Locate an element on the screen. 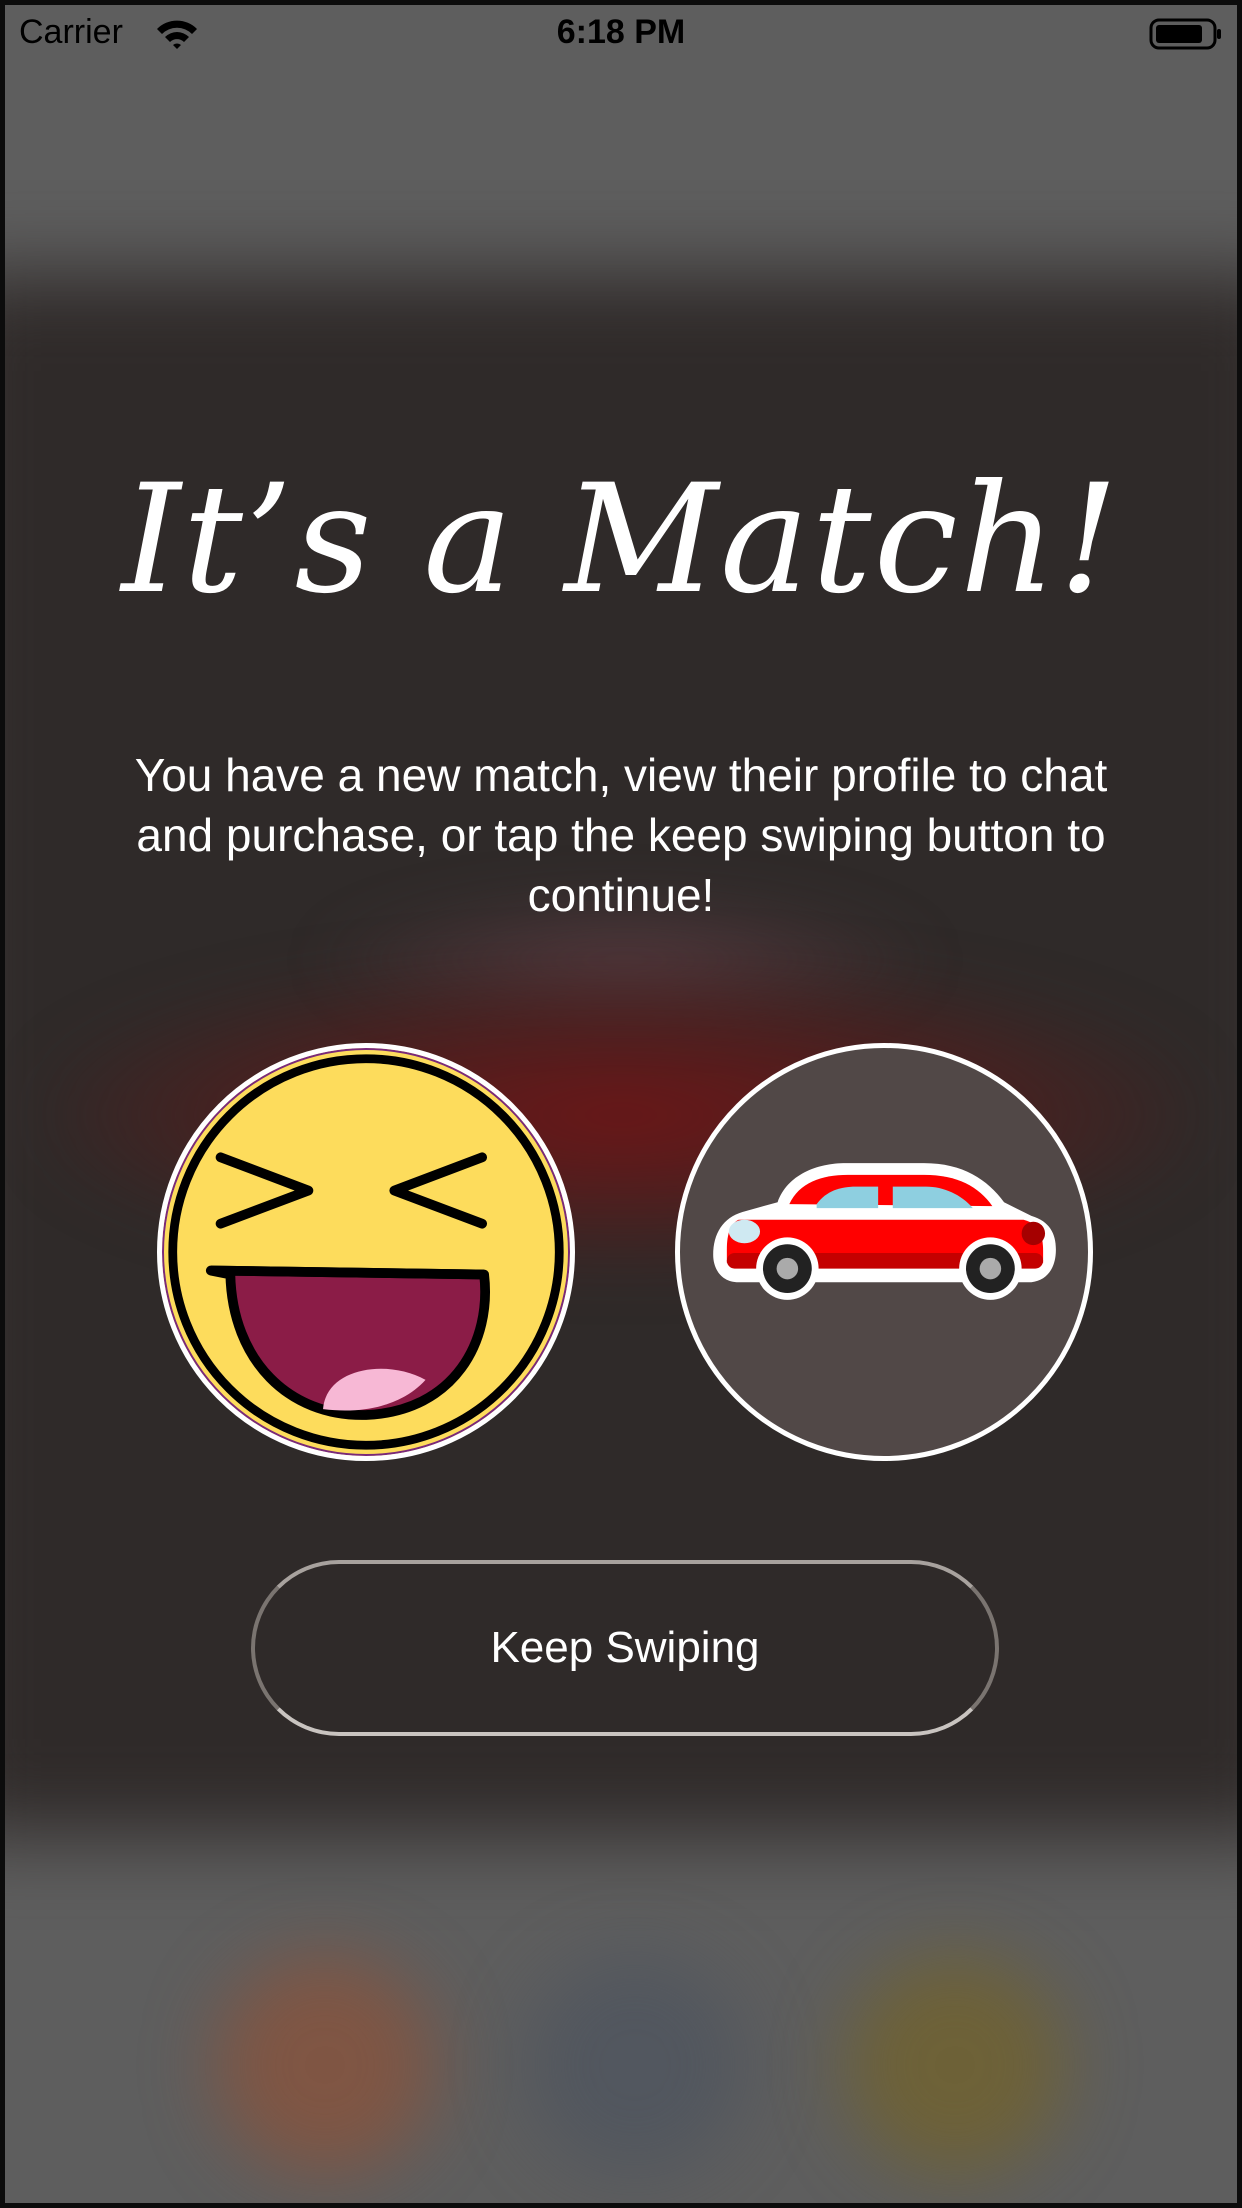 Image resolution: width=1242 pixels, height=2208 pixels. status-bar: Carrier 6:18 PM is located at coordinates (621, 35).